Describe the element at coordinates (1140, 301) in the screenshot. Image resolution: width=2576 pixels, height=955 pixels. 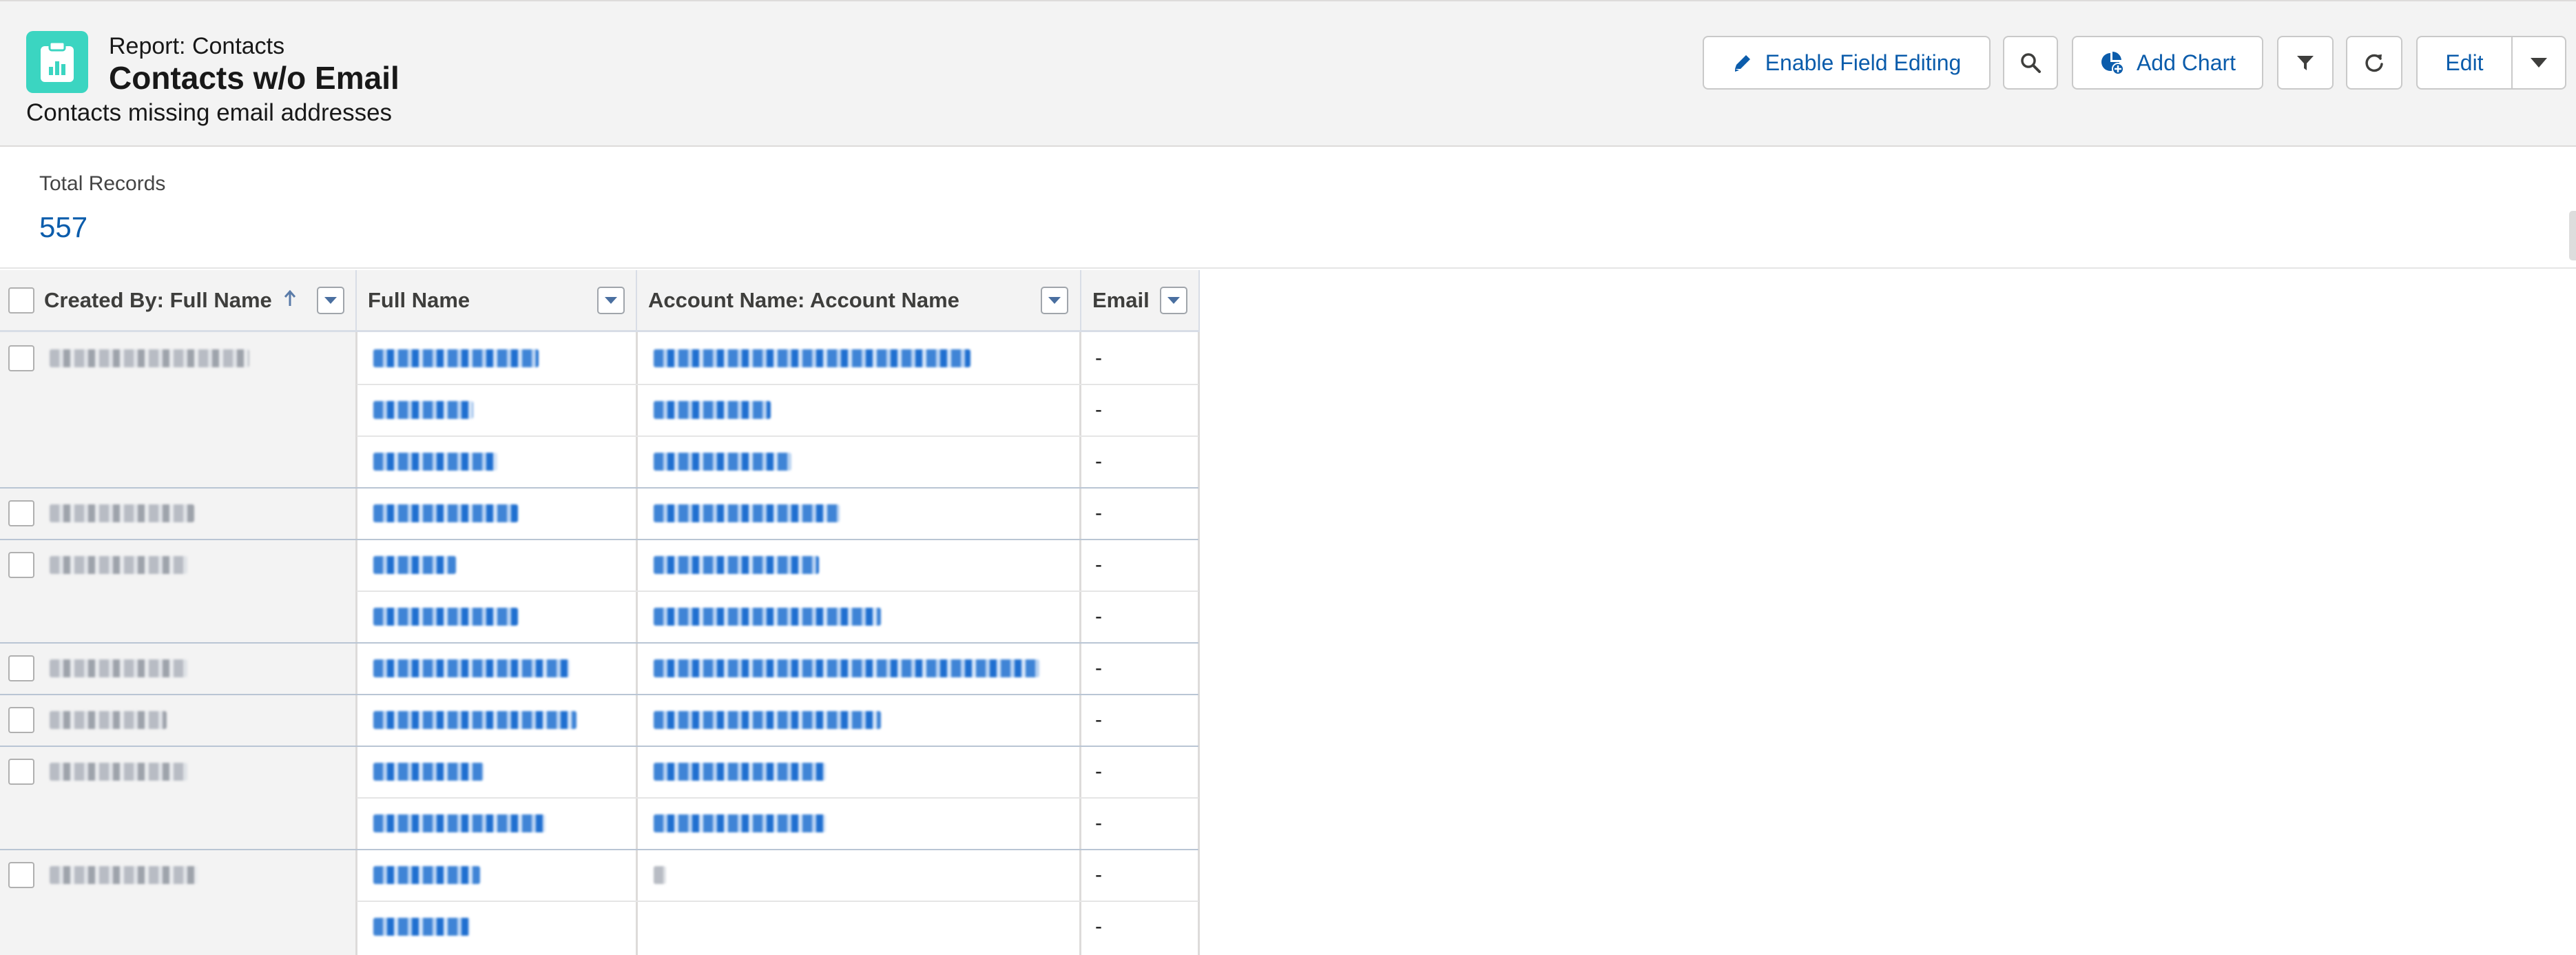
I see `column-header-email: Email` at that location.